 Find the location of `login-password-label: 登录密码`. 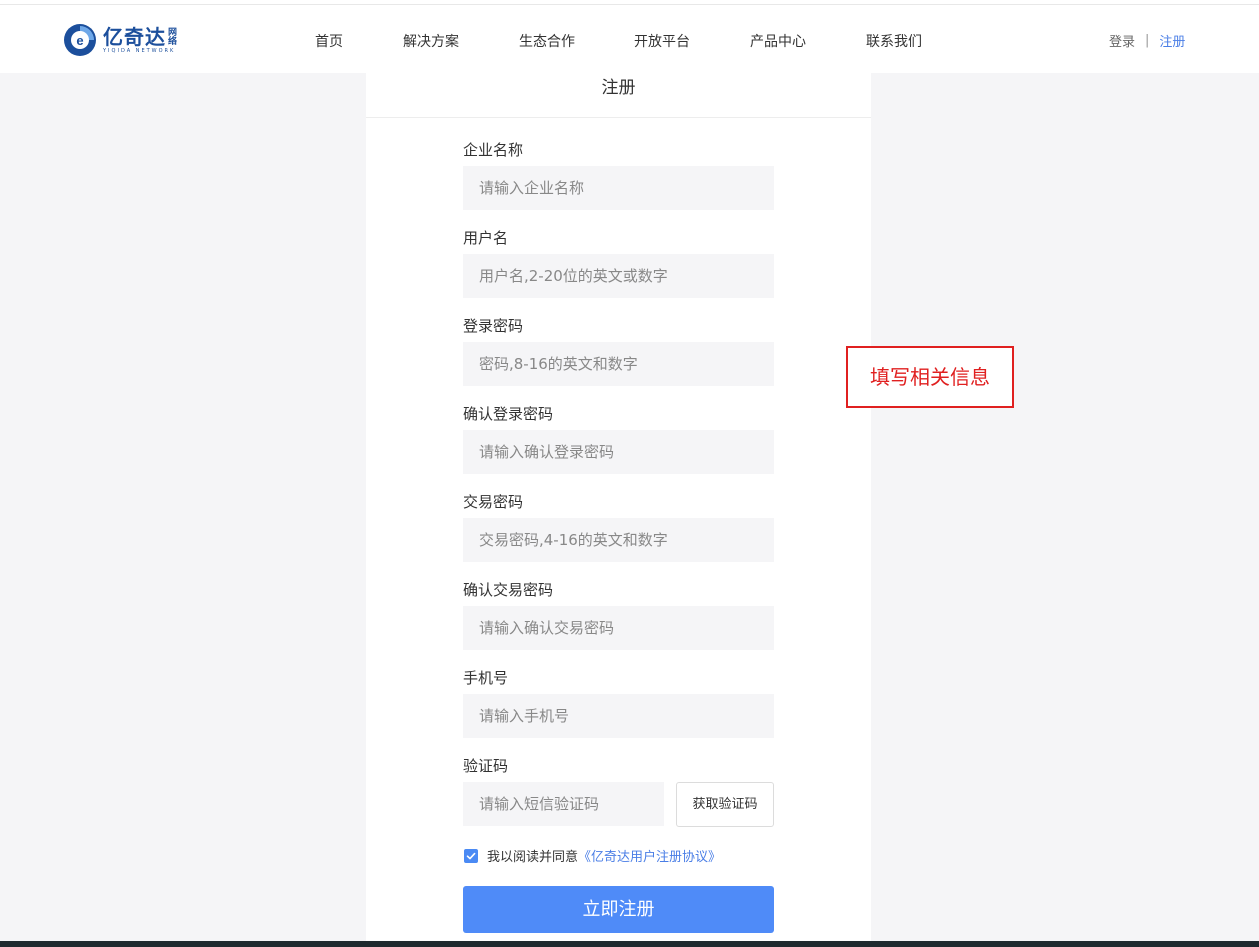

login-password-label: 登录密码 is located at coordinates (493, 326).